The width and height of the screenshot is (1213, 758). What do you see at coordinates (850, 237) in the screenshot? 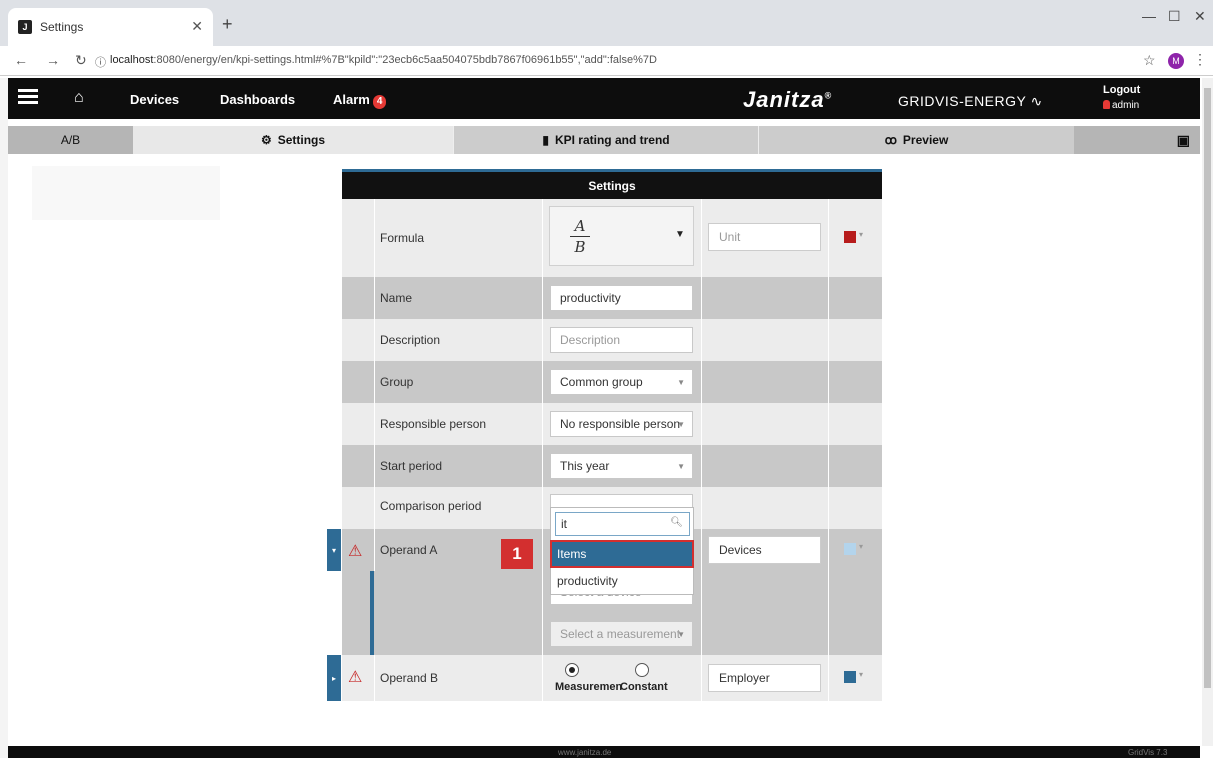
I see `formula-color-swatch` at bounding box center [850, 237].